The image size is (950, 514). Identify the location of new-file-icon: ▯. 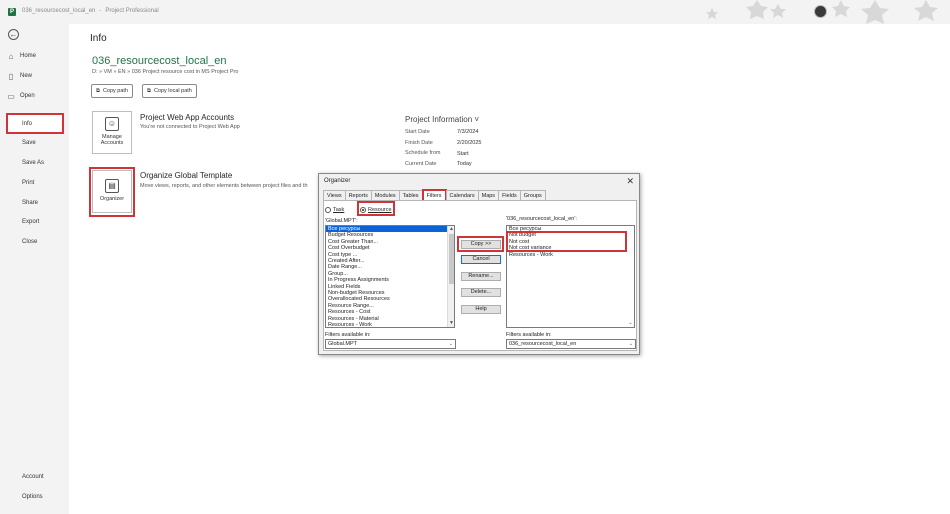
(11, 76).